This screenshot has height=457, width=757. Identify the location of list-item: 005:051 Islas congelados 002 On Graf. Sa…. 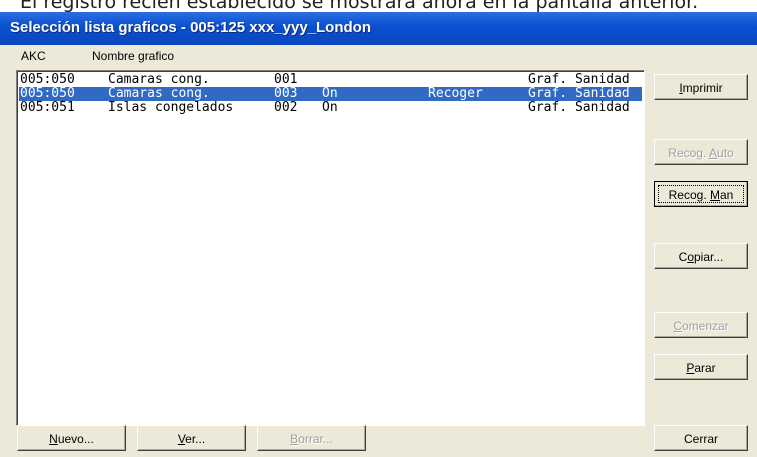
(330, 108).